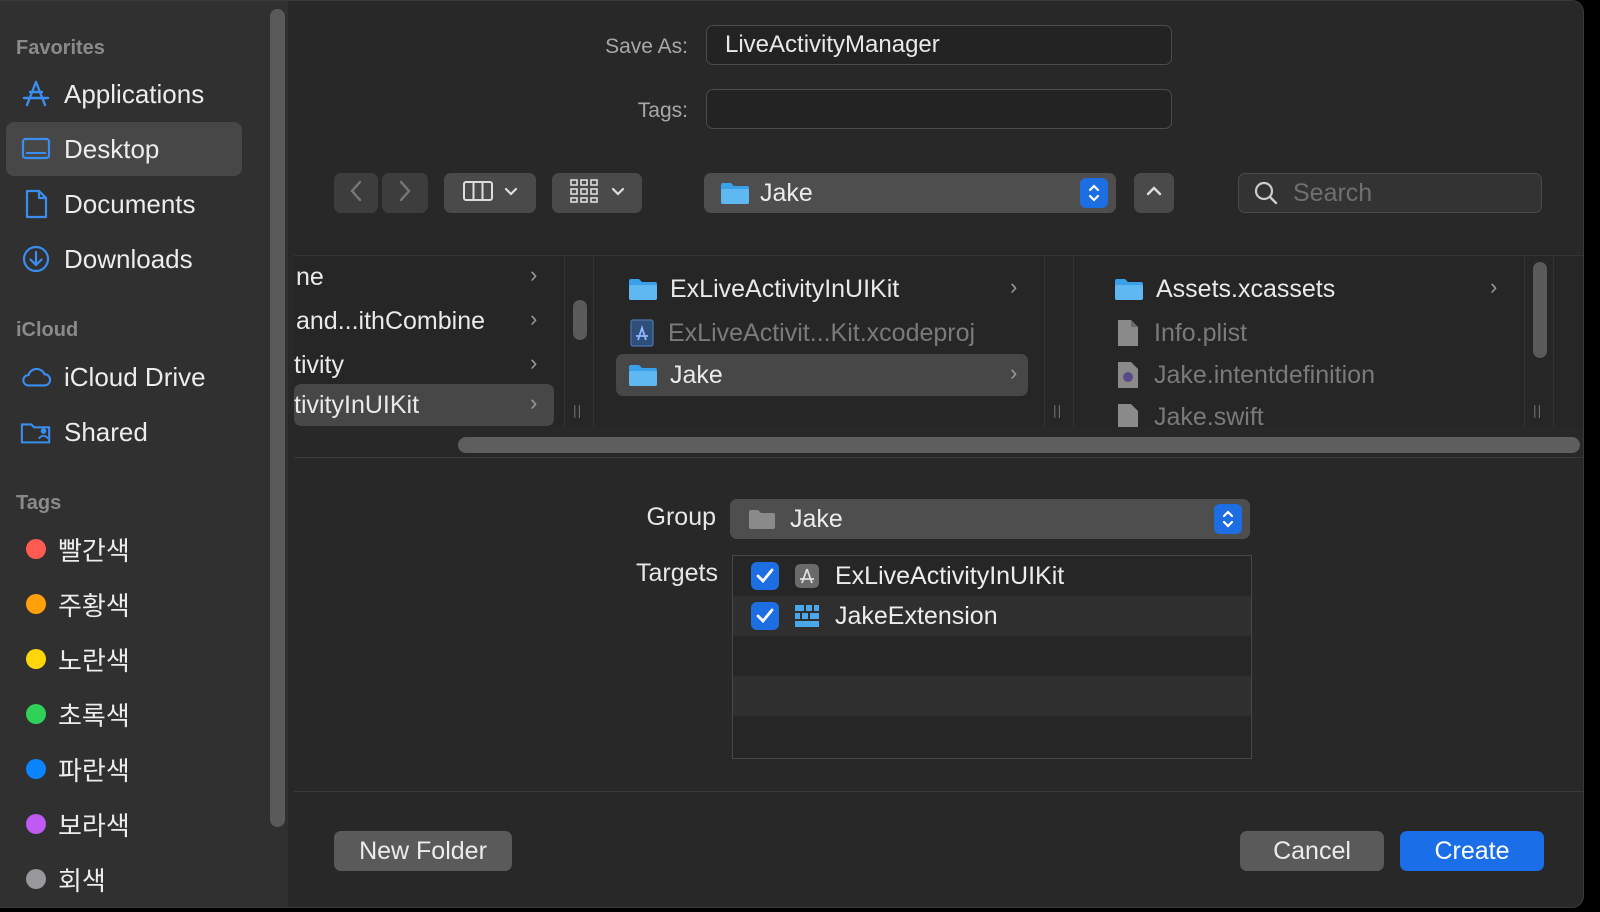 Image resolution: width=1600 pixels, height=912 pixels. I want to click on sidebar-item-label: Downloads, so click(128, 258).